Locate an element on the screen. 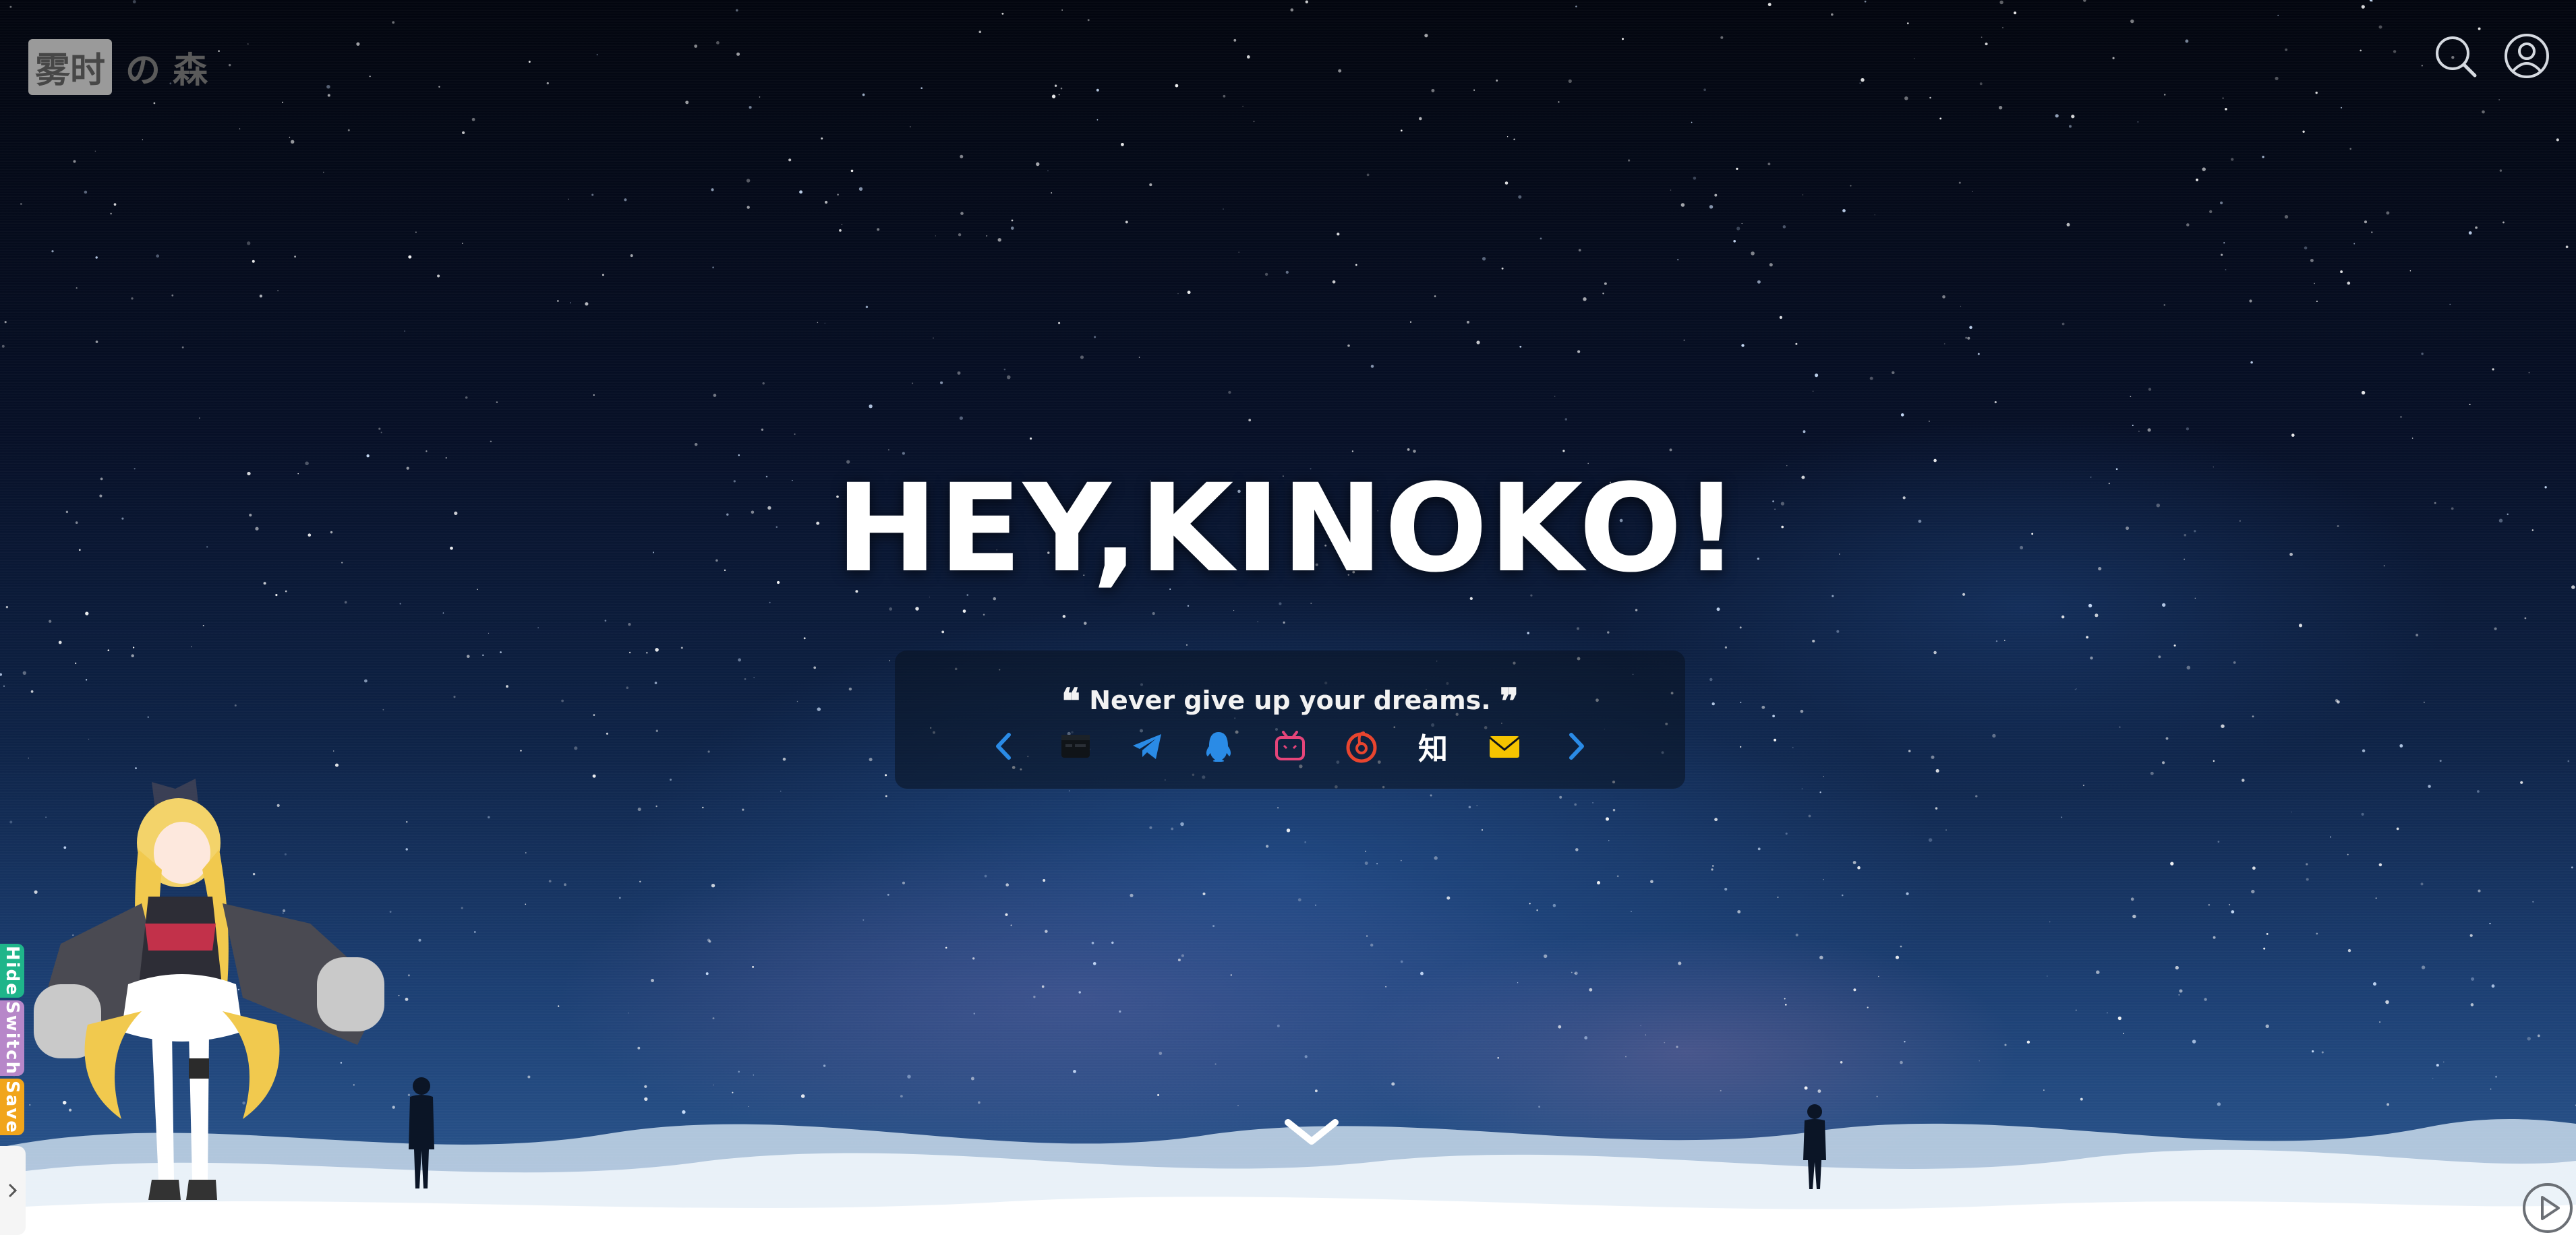  bilibili-icon is located at coordinates (1290, 746).